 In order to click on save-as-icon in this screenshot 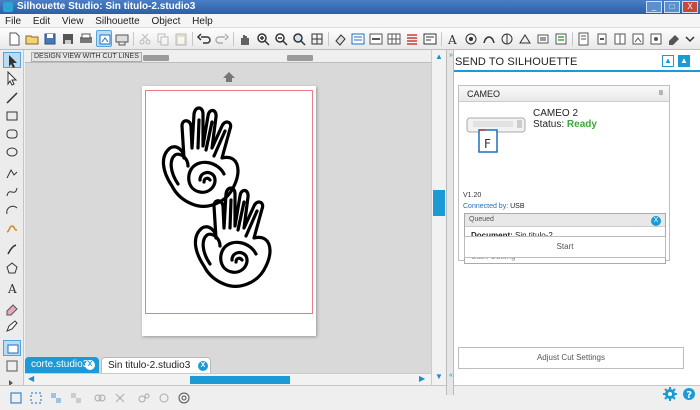, I will do `click(68, 38)`.